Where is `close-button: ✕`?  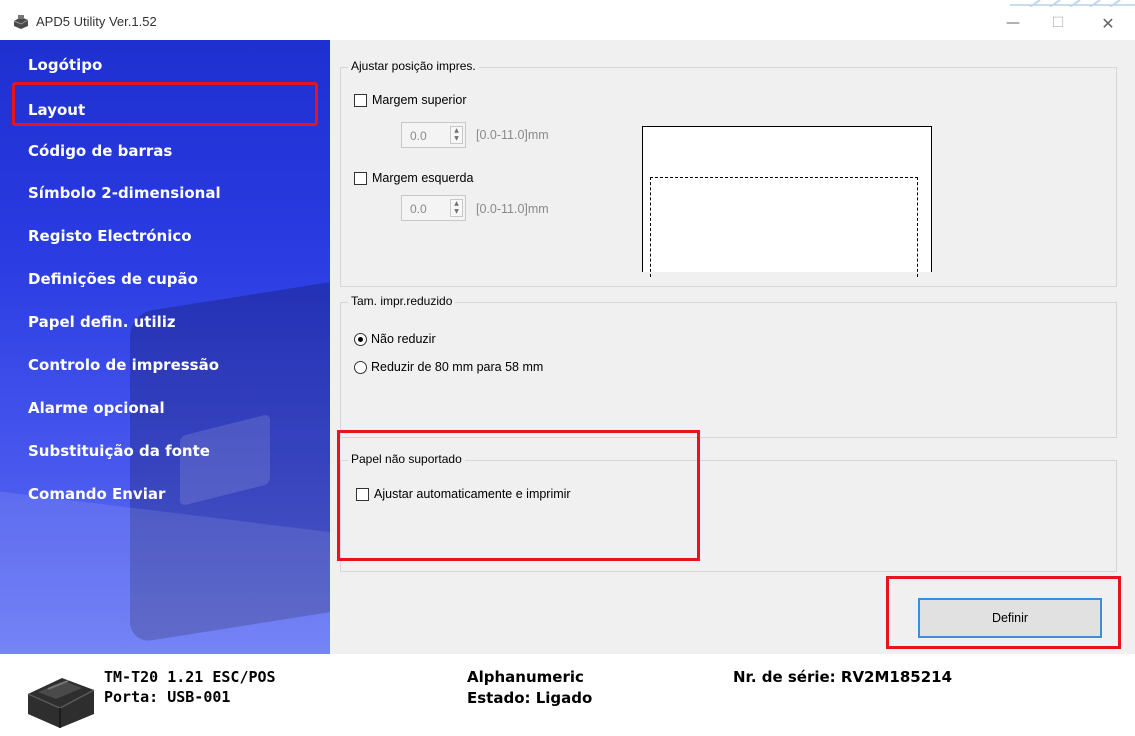 close-button: ✕ is located at coordinates (1108, 23).